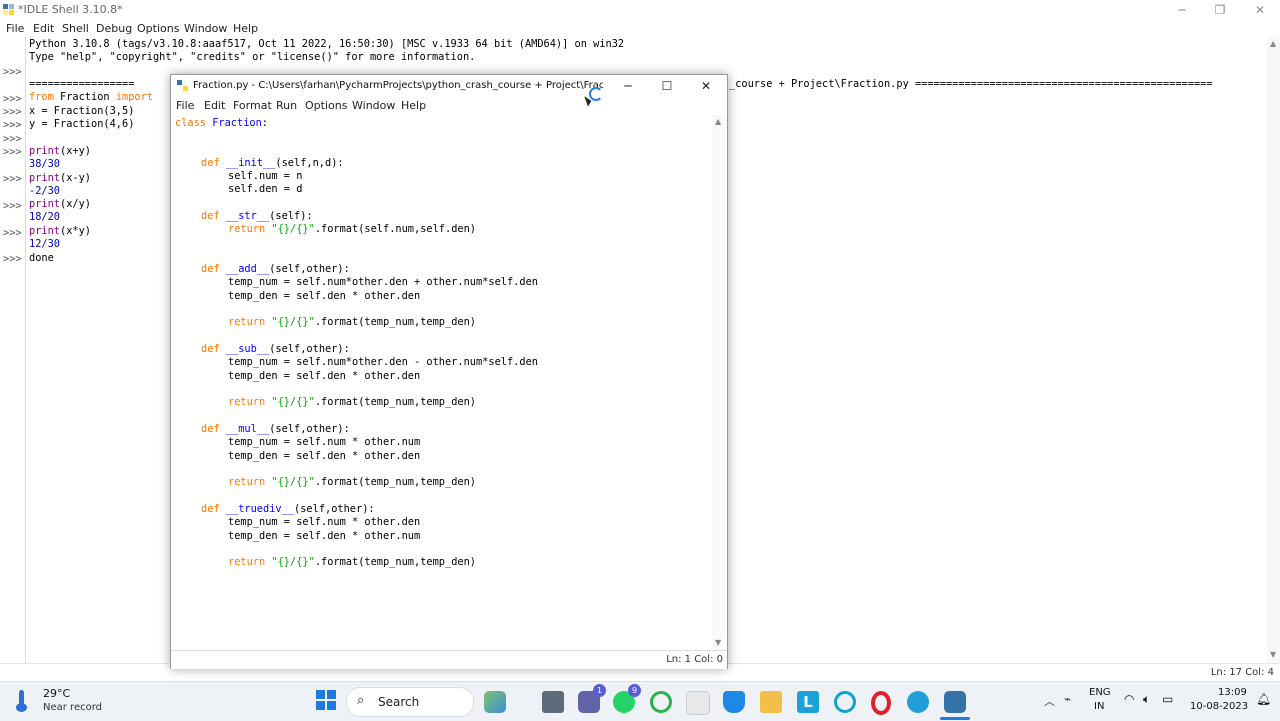 The height and width of the screenshot is (721, 1280). I want to click on code-text: (x-y), so click(75, 178).